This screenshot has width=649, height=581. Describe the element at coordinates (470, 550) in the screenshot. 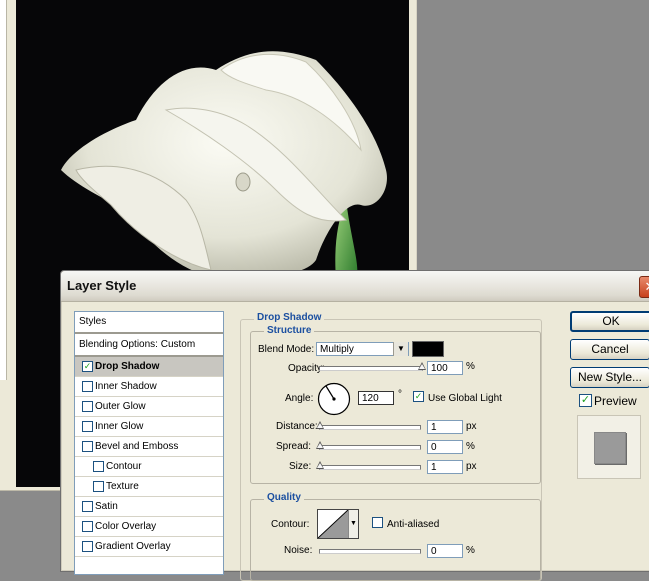

I see `noise-unit: %` at that location.